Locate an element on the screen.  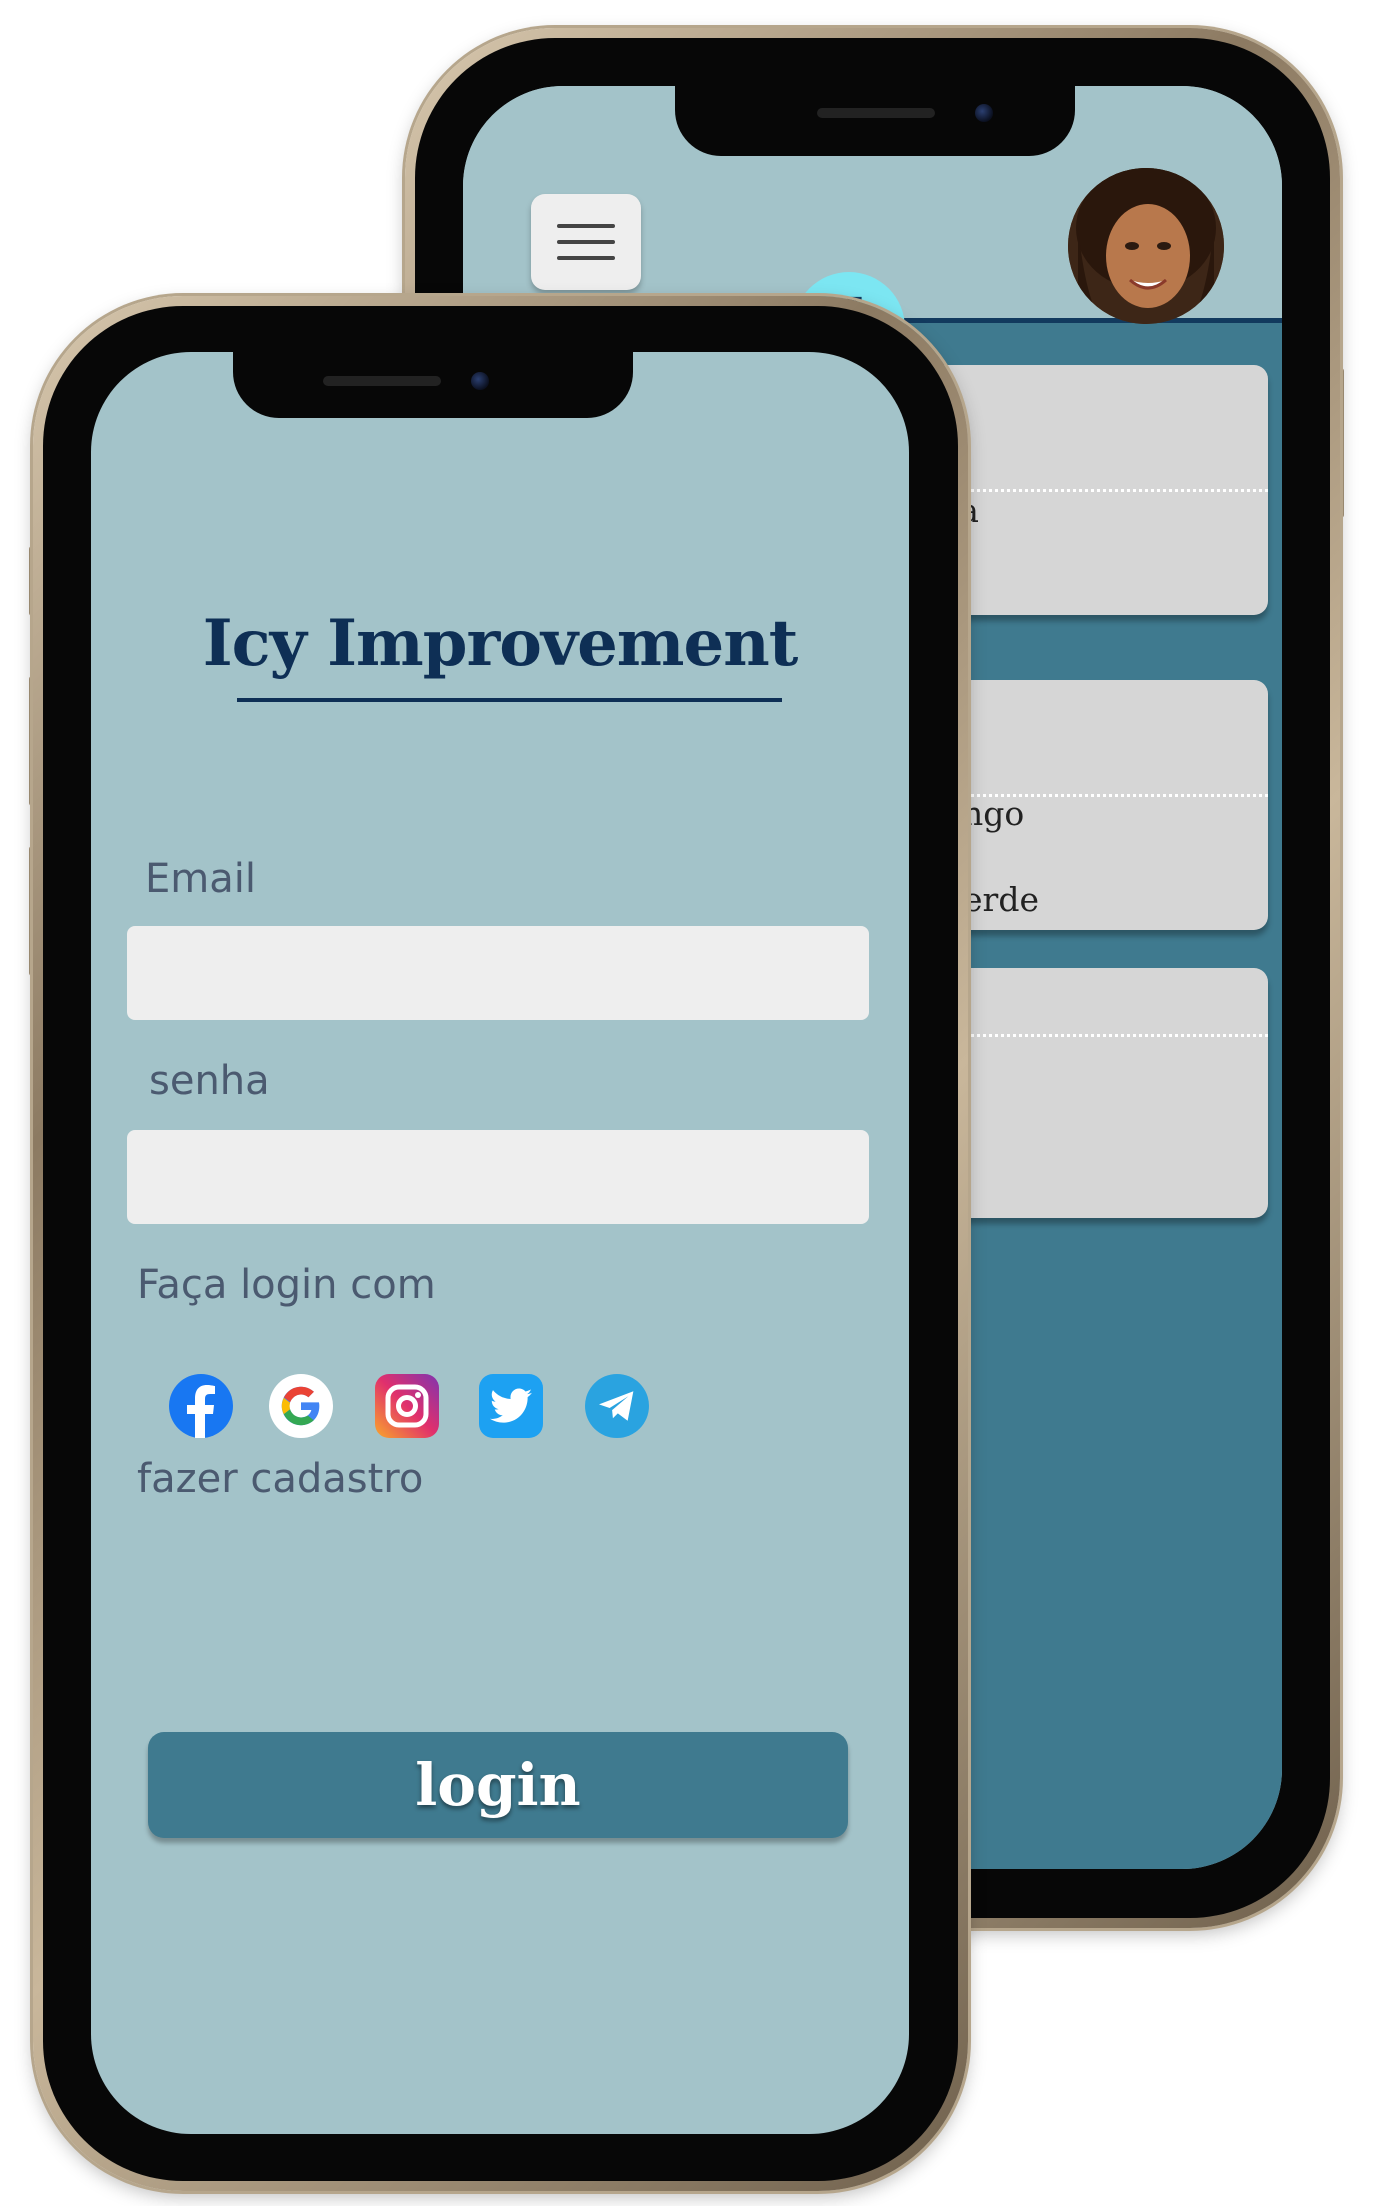
facebook-glyph is located at coordinates (201, 1411).